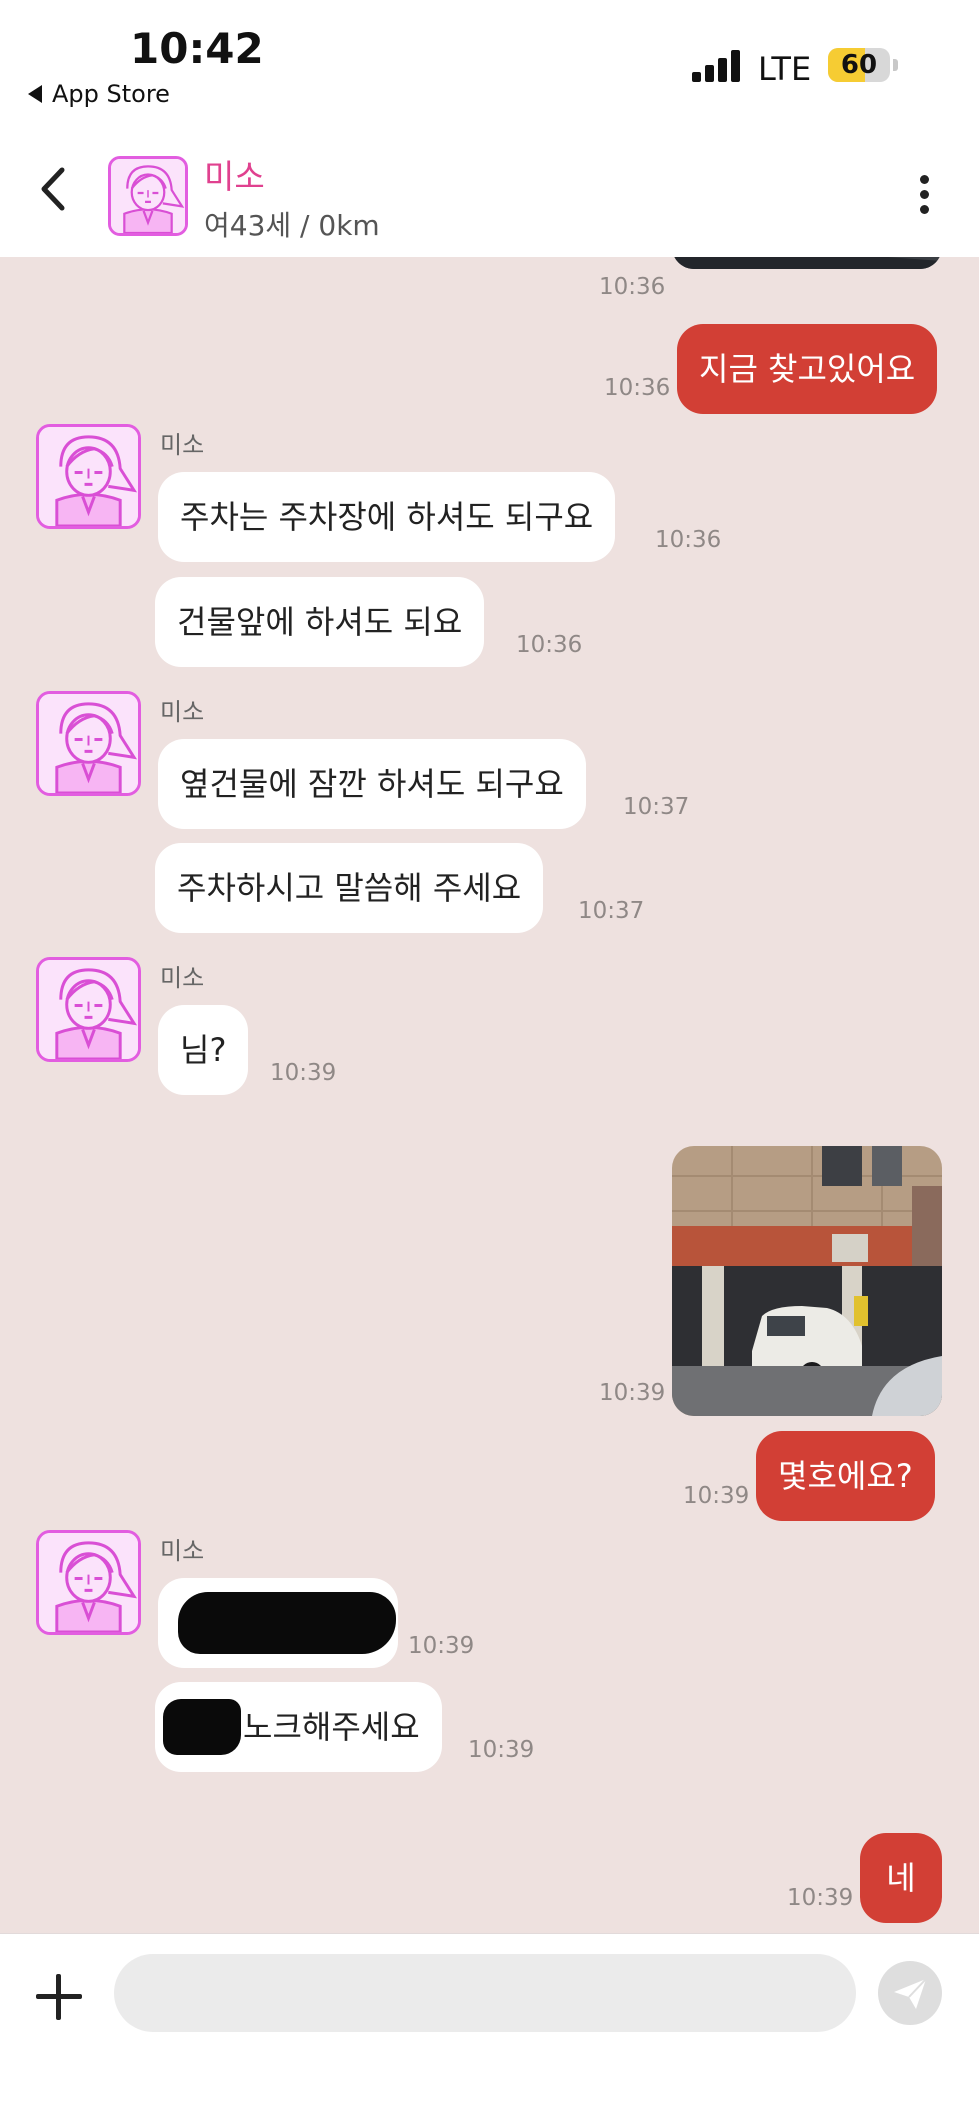  Describe the element at coordinates (895, 65) in the screenshot. I see `battery-cap` at that location.